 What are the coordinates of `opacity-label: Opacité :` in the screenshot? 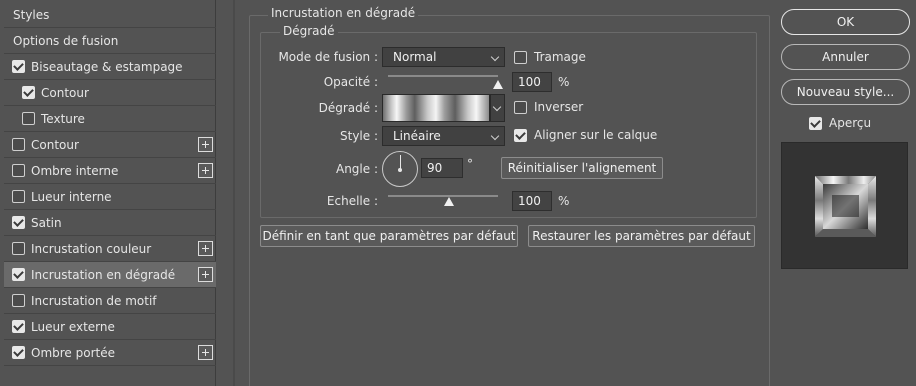 It's located at (350, 82).